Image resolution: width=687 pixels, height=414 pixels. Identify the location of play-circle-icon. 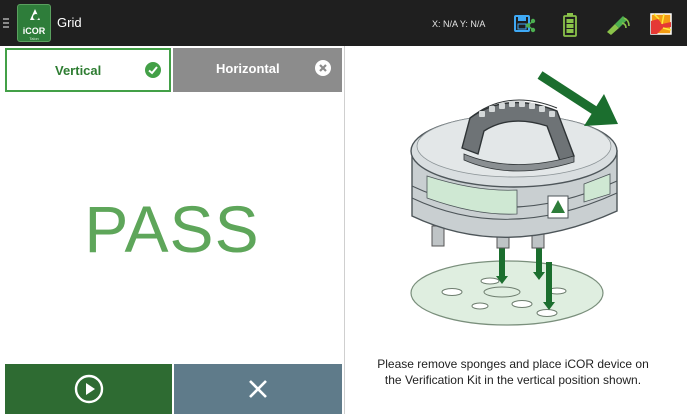
(88, 389).